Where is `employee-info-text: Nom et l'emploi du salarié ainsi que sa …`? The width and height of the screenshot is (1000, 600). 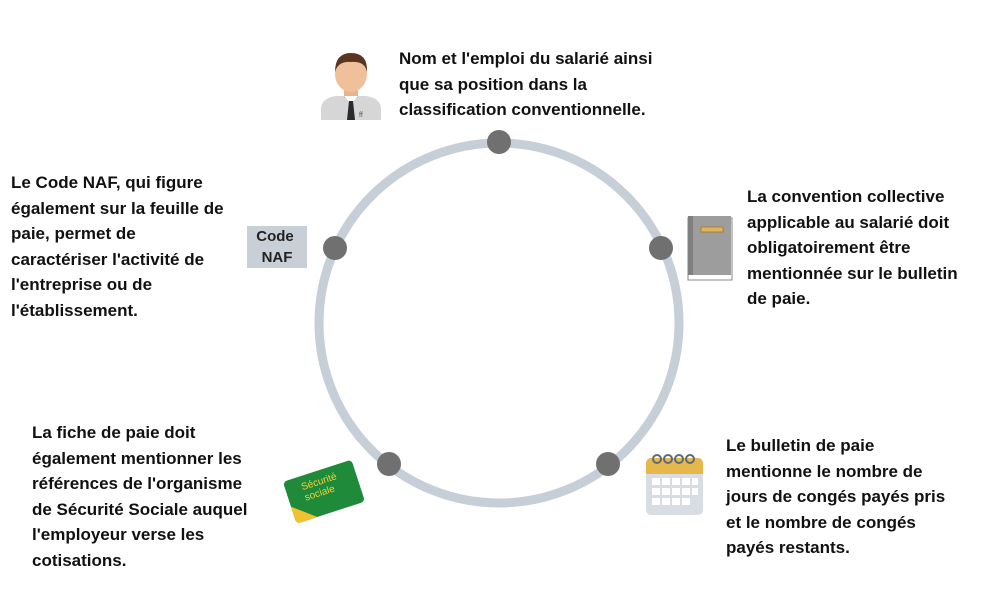 employee-info-text: Nom et l'emploi du salarié ainsi que sa … is located at coordinates (526, 84).